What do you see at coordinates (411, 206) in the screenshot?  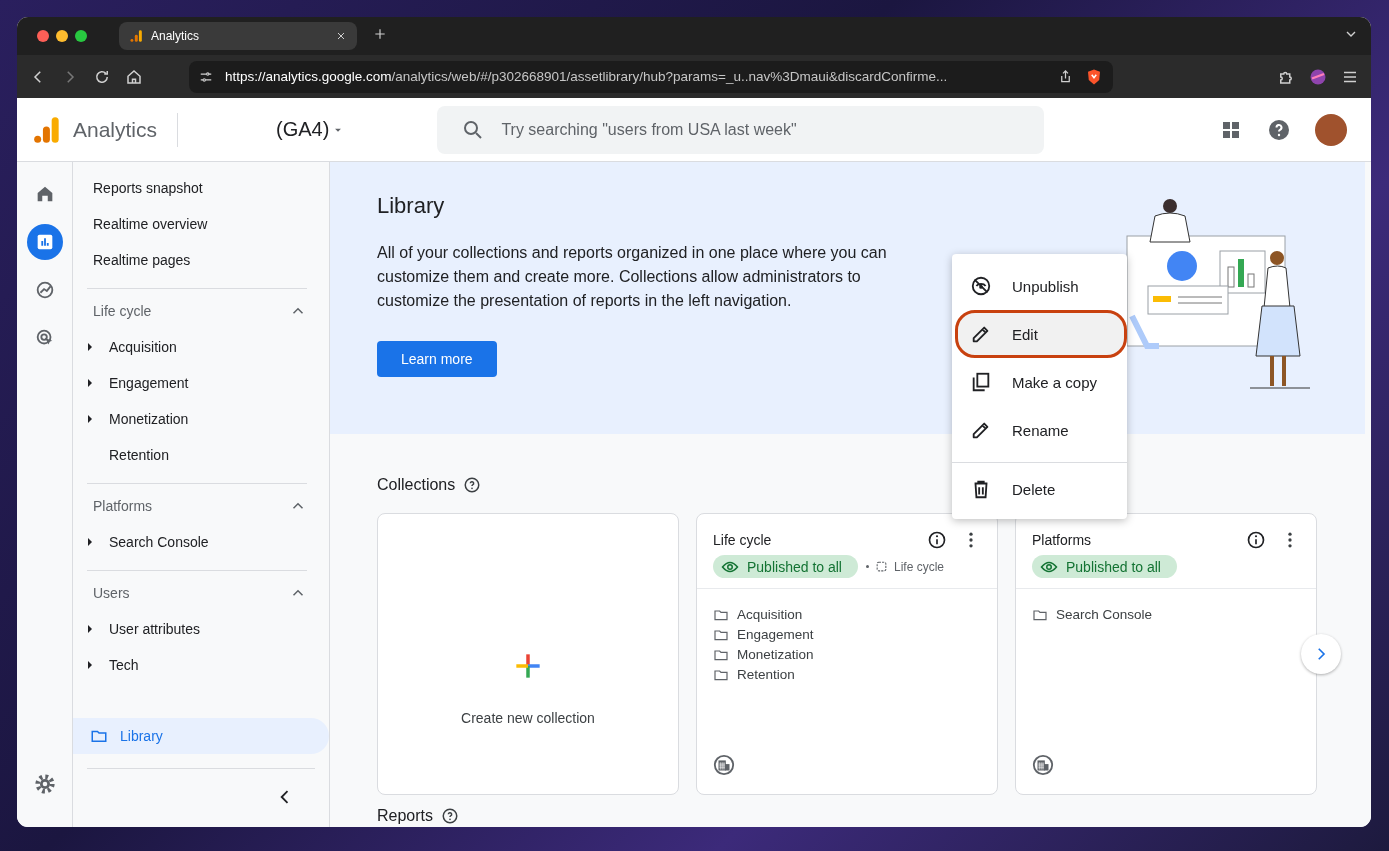 I see `library-title: Library` at bounding box center [411, 206].